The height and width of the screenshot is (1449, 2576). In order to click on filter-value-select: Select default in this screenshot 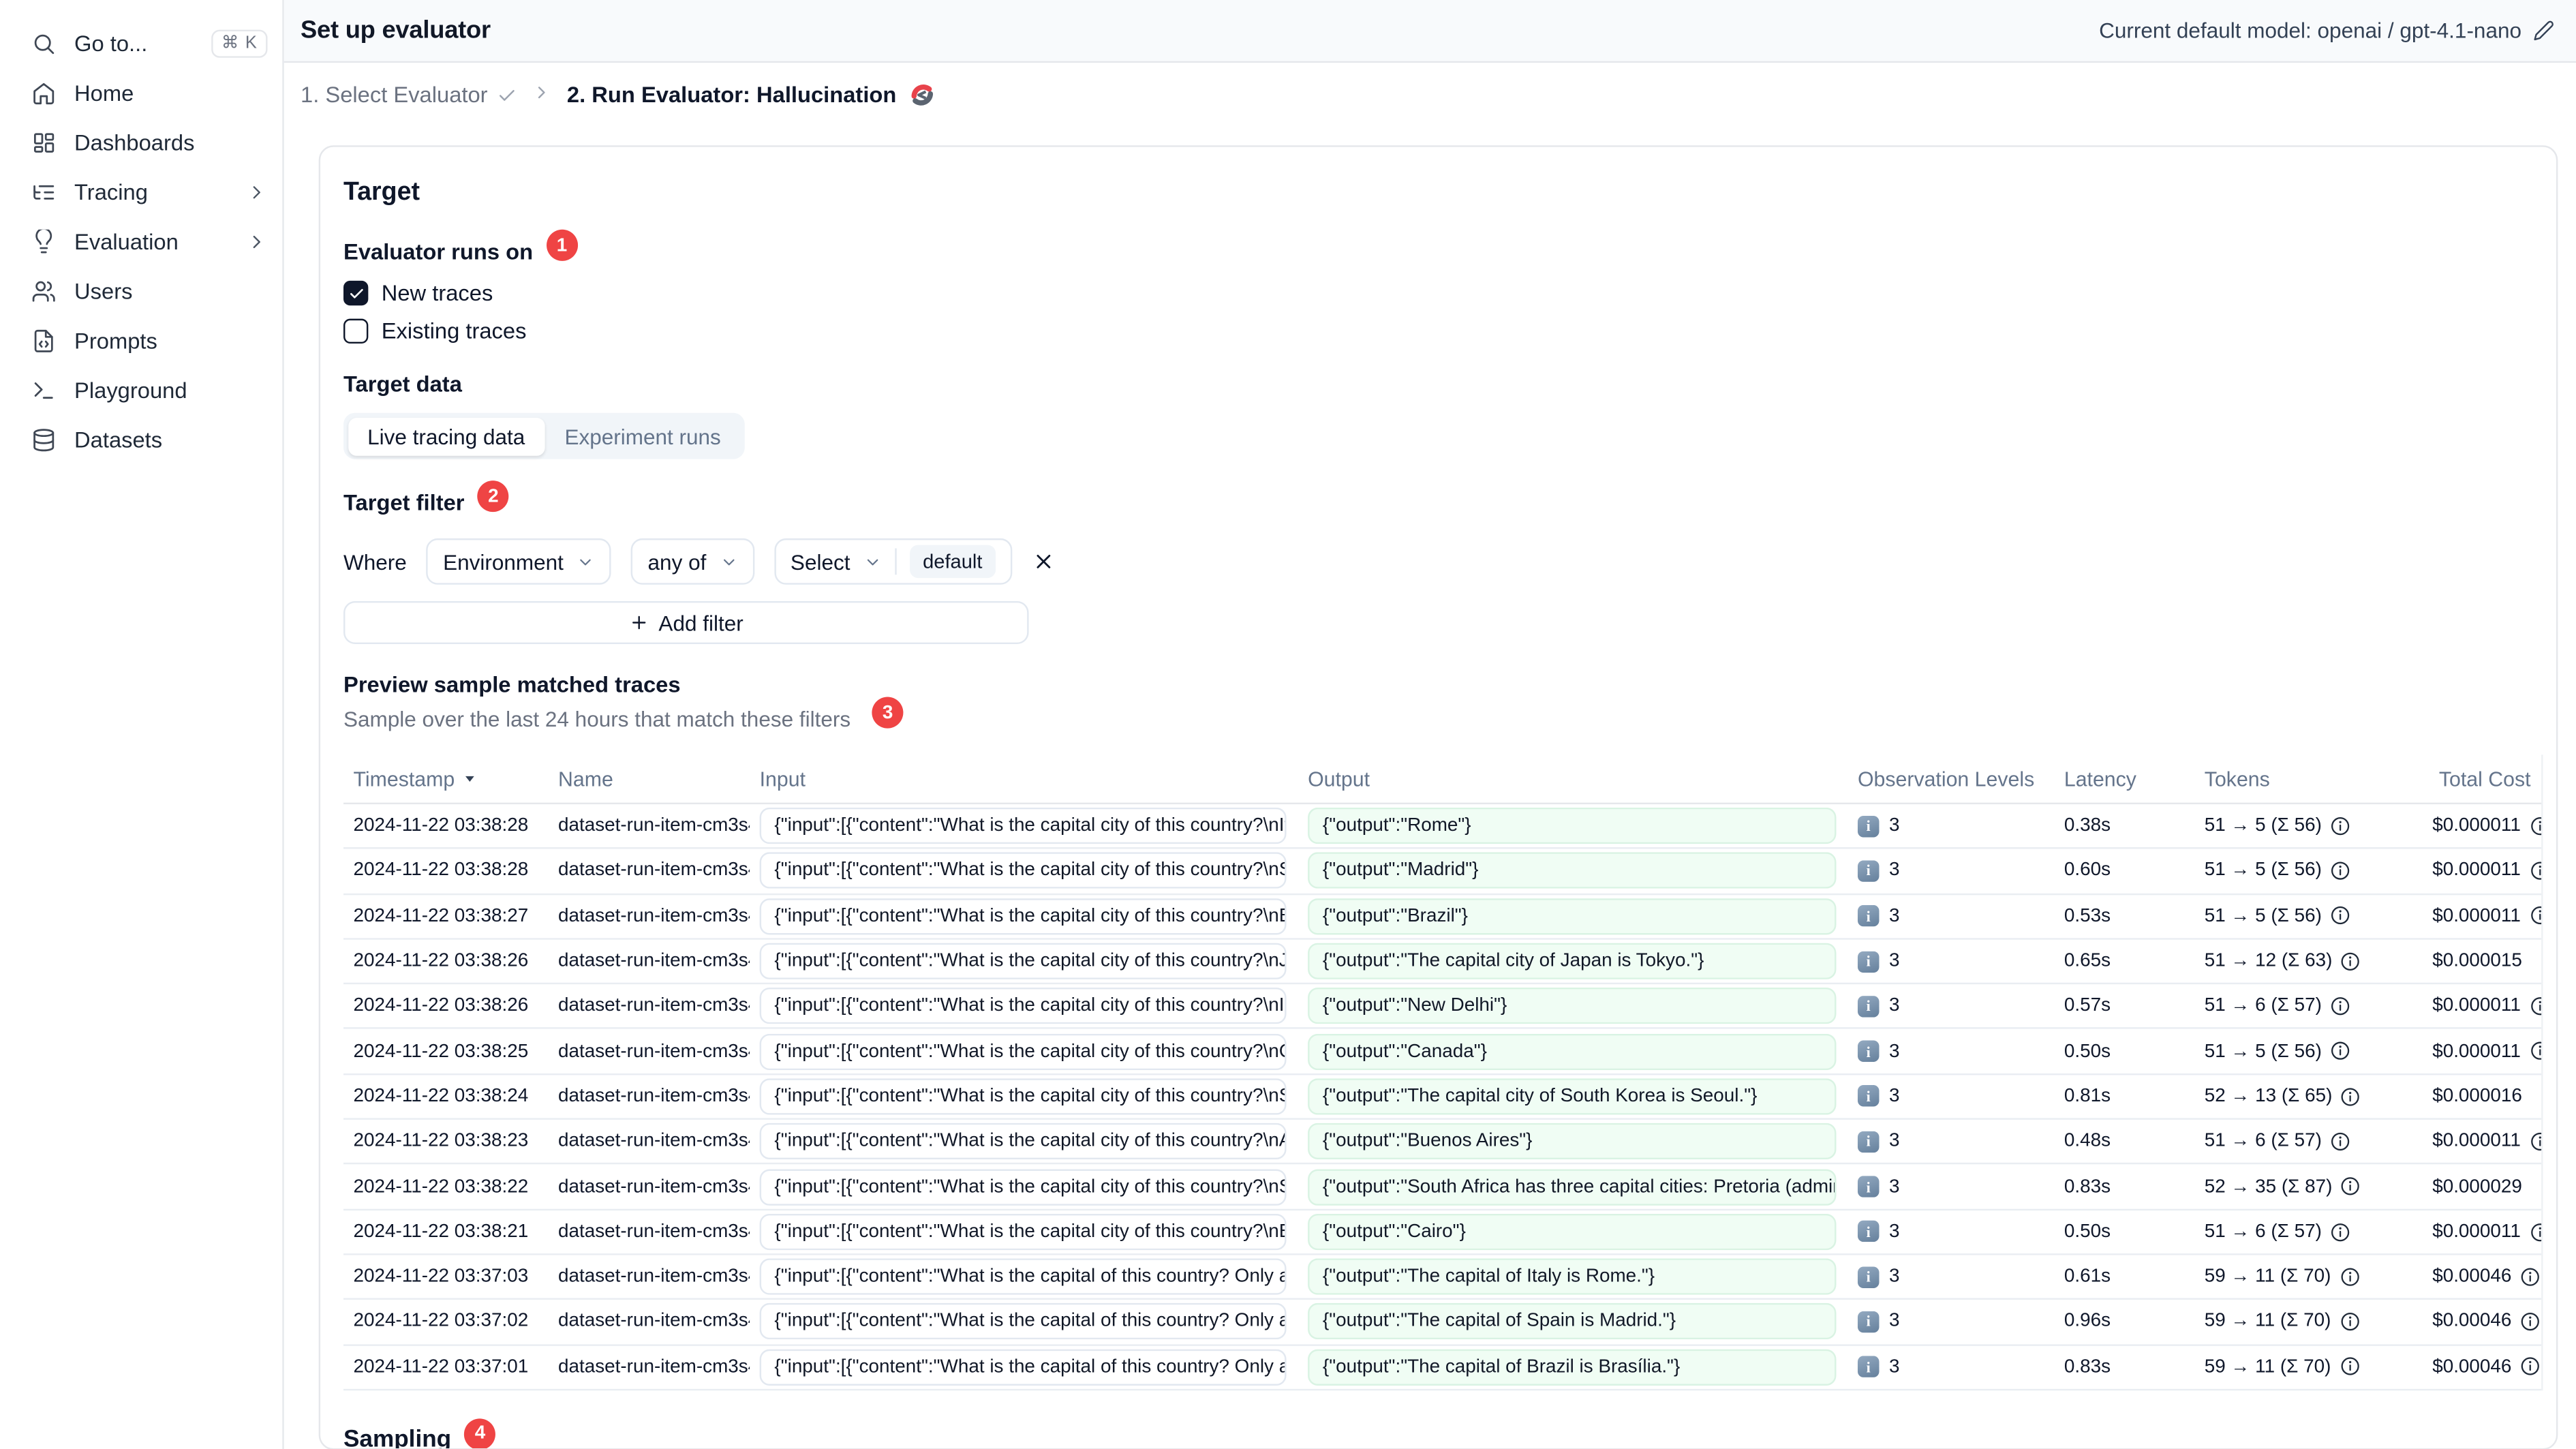, I will do `click(893, 561)`.